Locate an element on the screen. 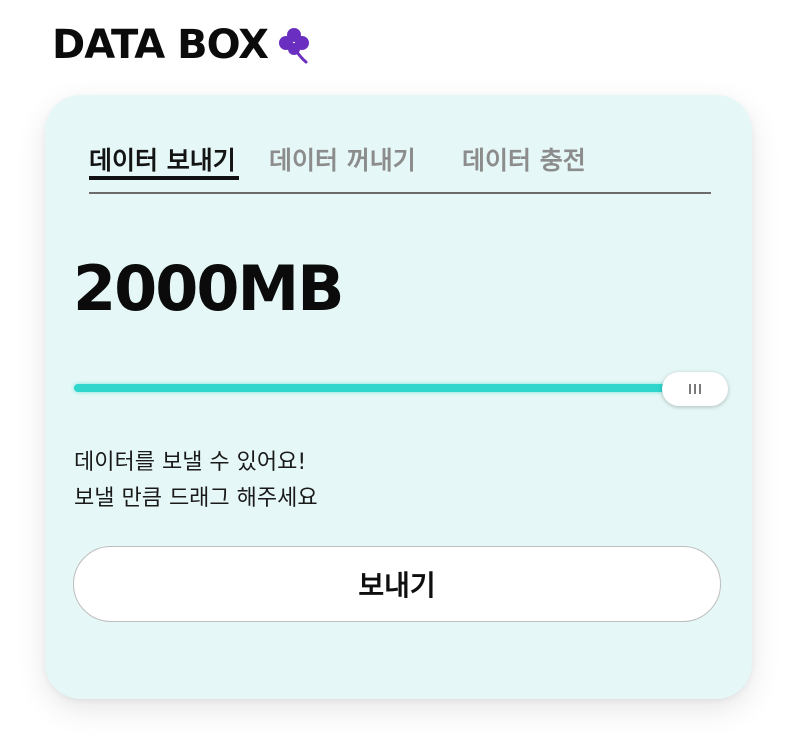 The image size is (799, 750). grip-icon is located at coordinates (695, 389).